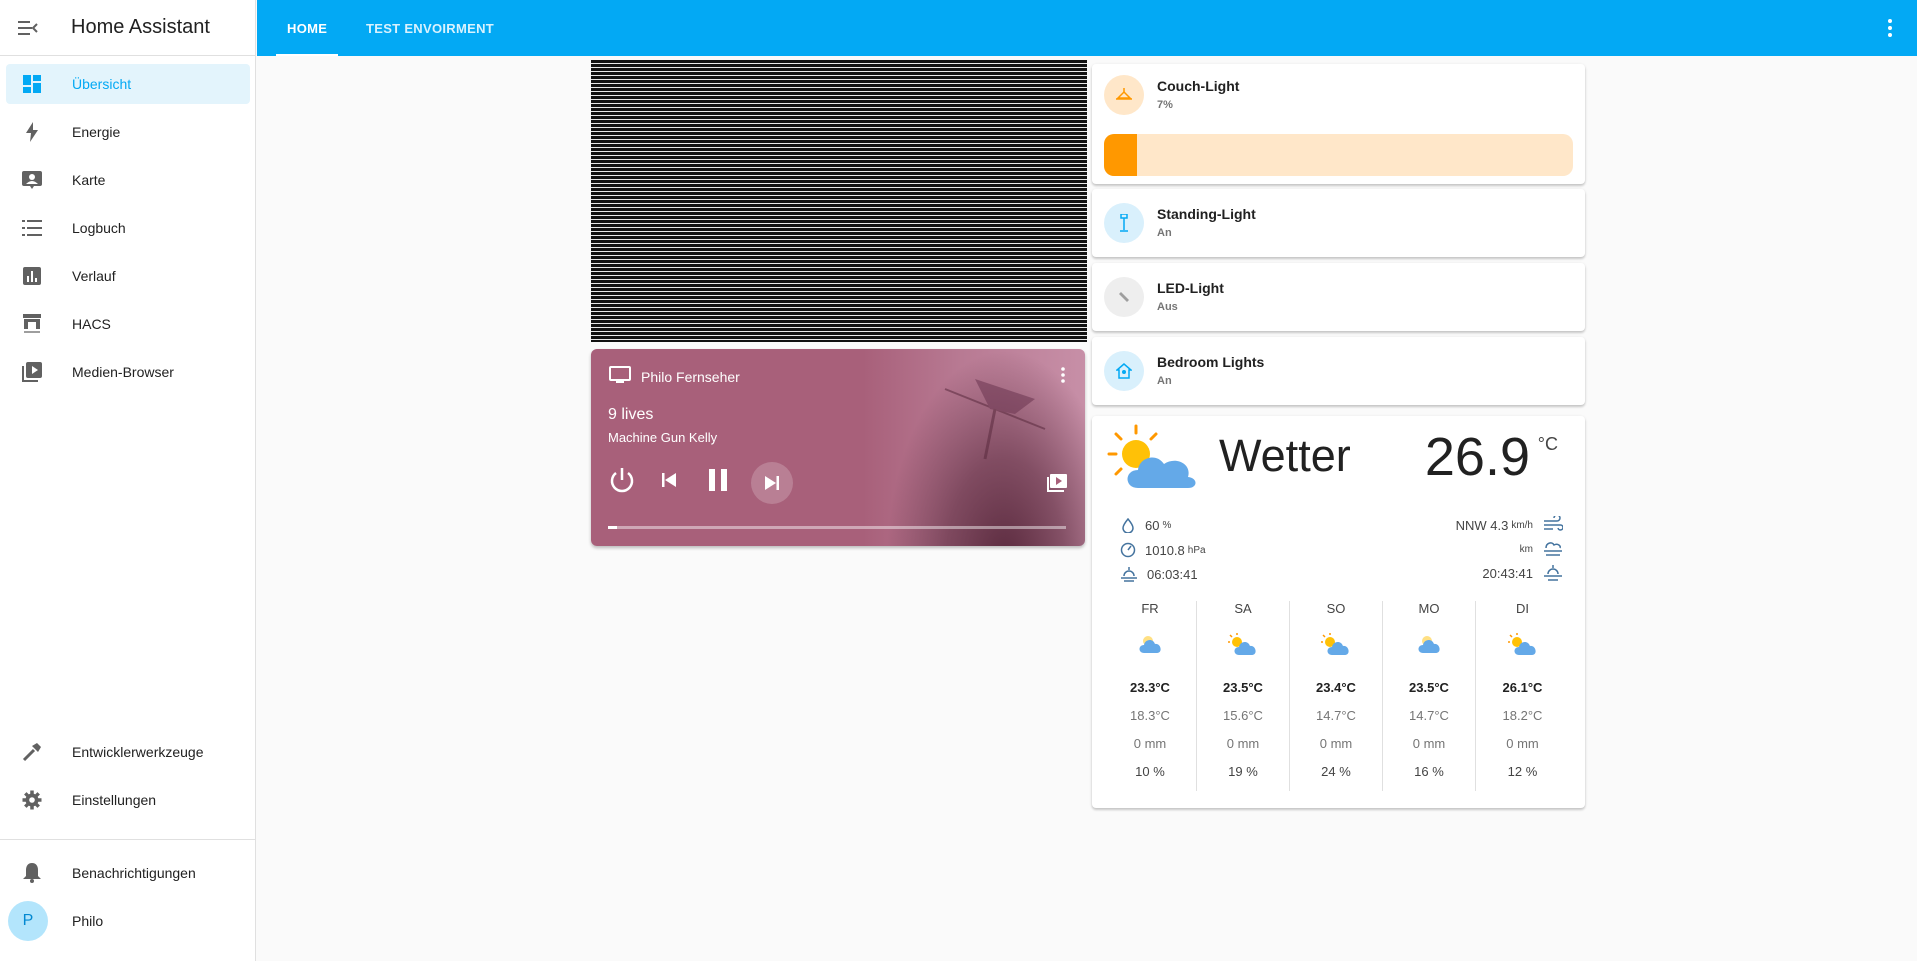  Describe the element at coordinates (620, 376) in the screenshot. I see `tv-icon` at that location.